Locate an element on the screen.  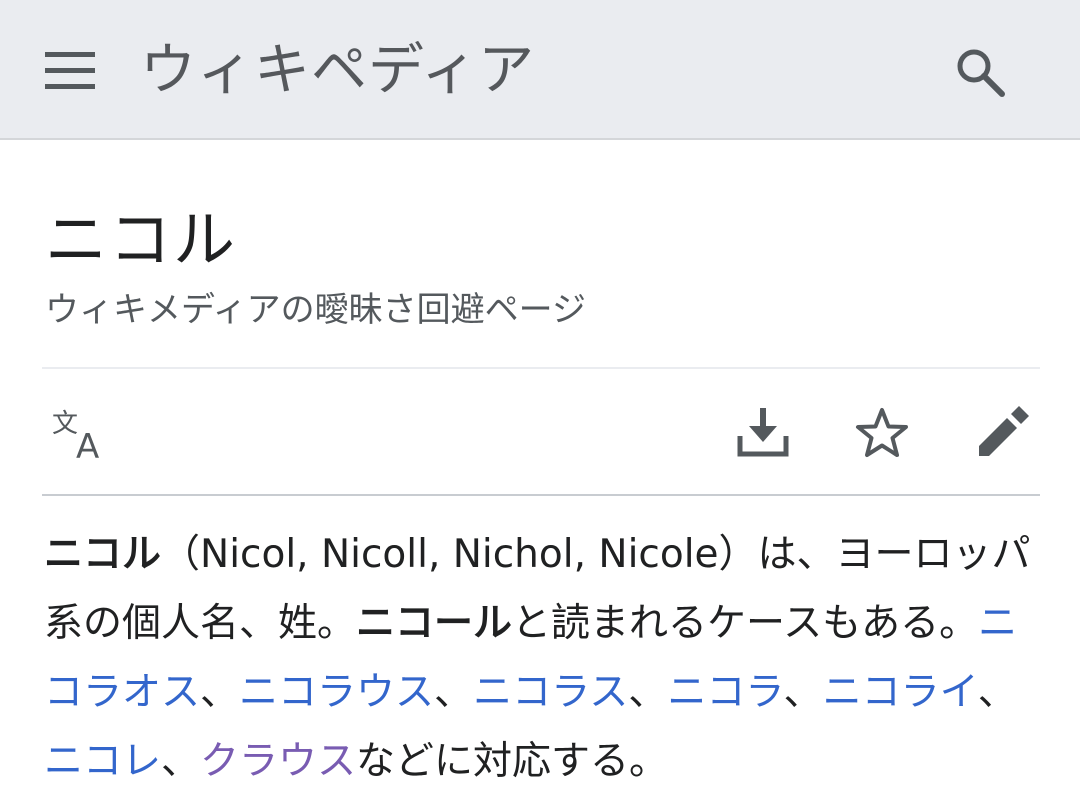
article-link: ニコライ is located at coordinates (900, 692).